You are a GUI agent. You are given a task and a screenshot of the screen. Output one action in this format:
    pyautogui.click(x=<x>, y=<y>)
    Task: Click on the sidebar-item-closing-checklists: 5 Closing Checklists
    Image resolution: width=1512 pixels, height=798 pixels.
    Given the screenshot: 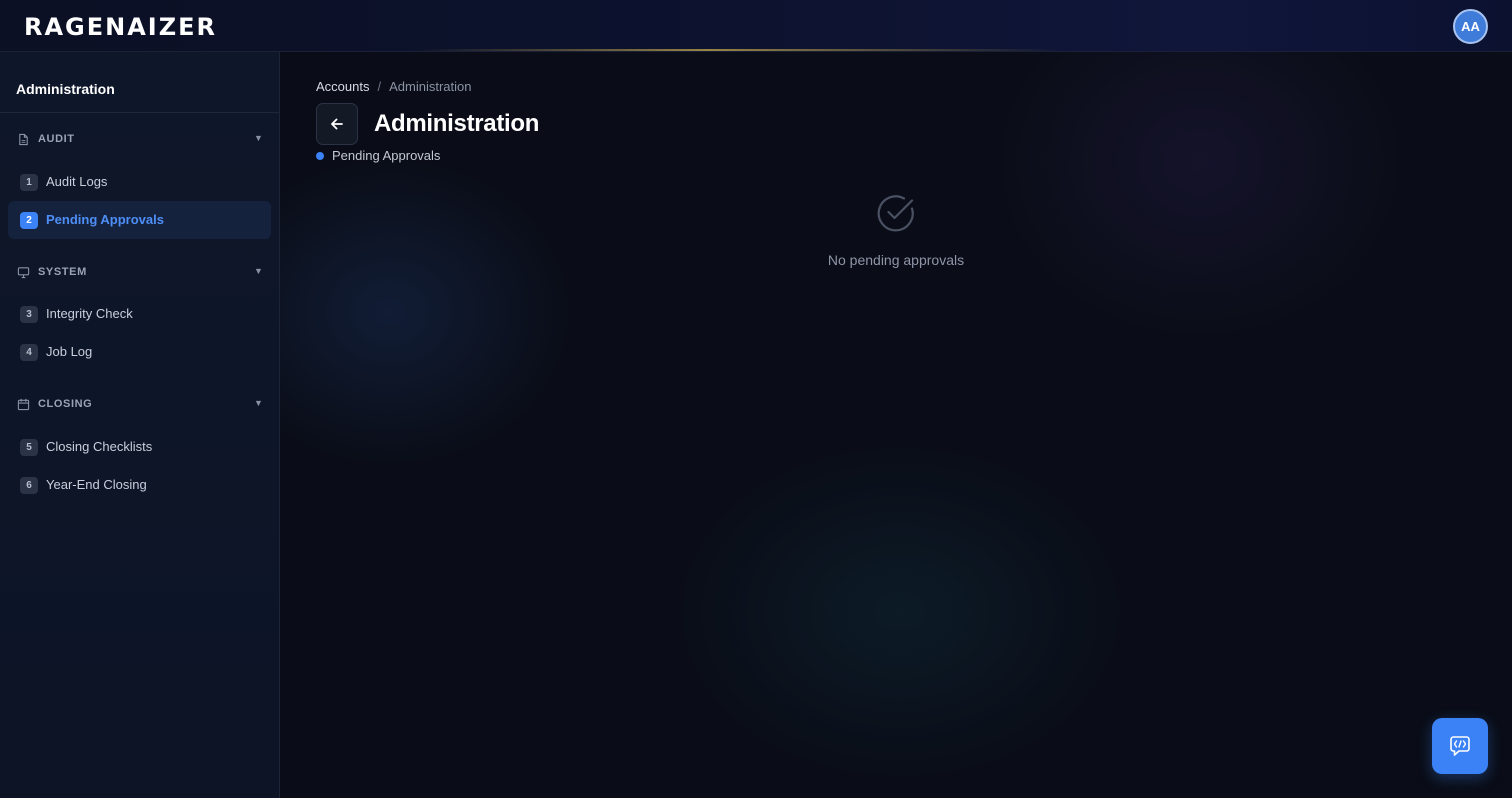 What is the action you would take?
    pyautogui.click(x=139, y=447)
    